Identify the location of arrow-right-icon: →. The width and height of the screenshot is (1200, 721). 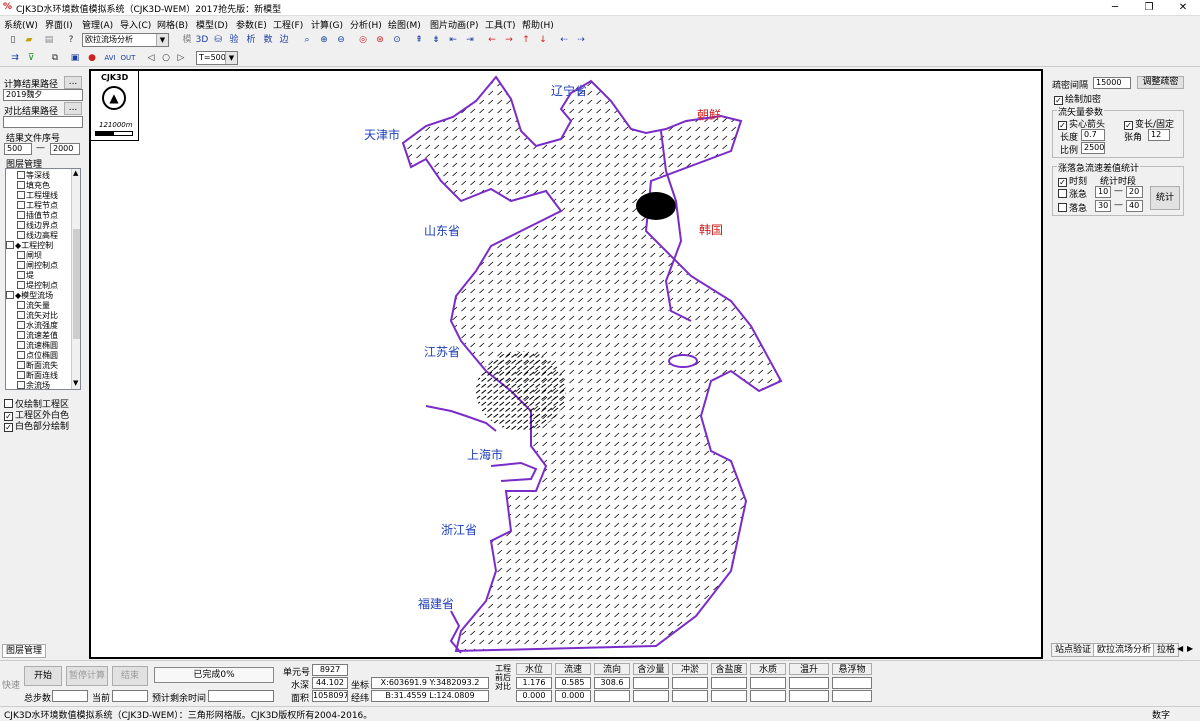
(509, 40).